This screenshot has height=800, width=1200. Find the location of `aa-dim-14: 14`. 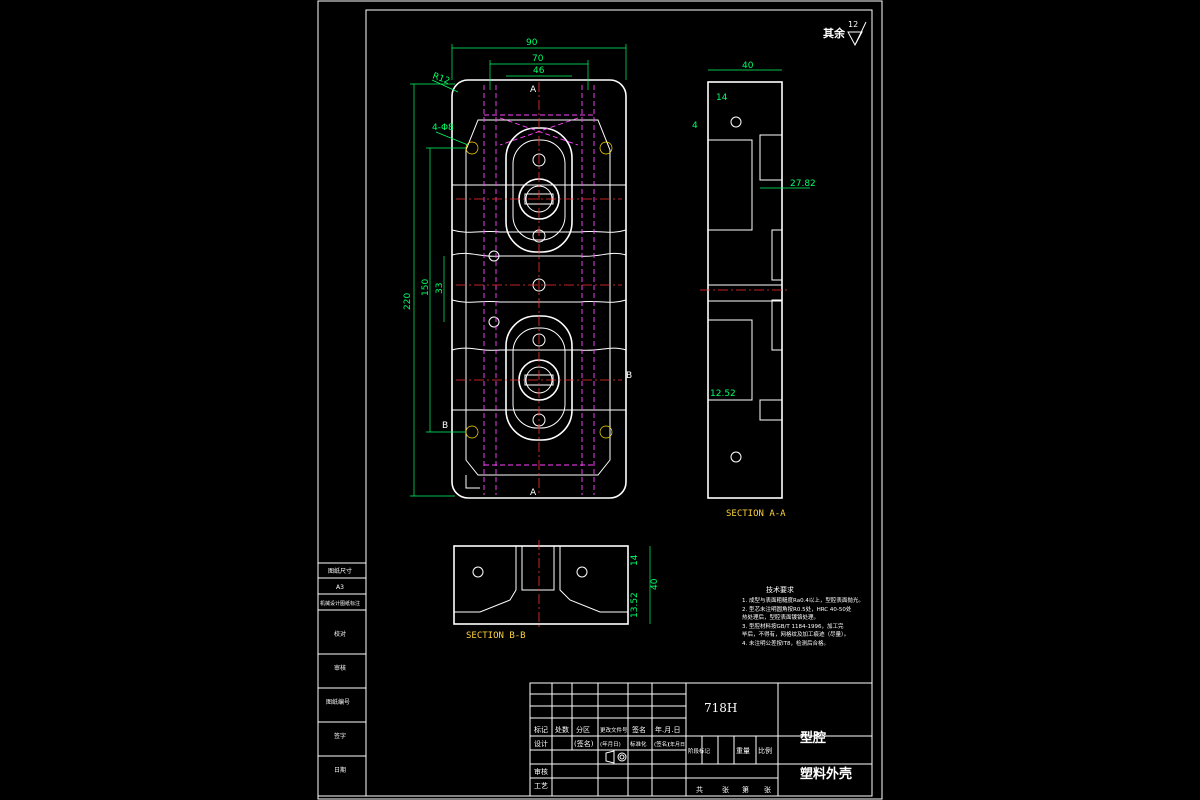

aa-dim-14: 14 is located at coordinates (722, 98).